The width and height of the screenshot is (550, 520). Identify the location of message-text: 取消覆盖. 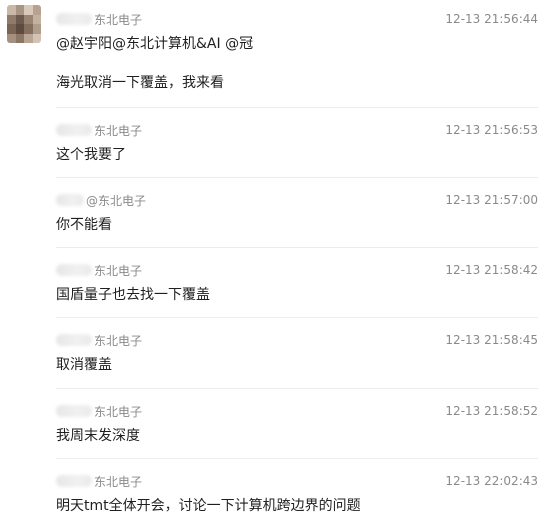
(84, 365).